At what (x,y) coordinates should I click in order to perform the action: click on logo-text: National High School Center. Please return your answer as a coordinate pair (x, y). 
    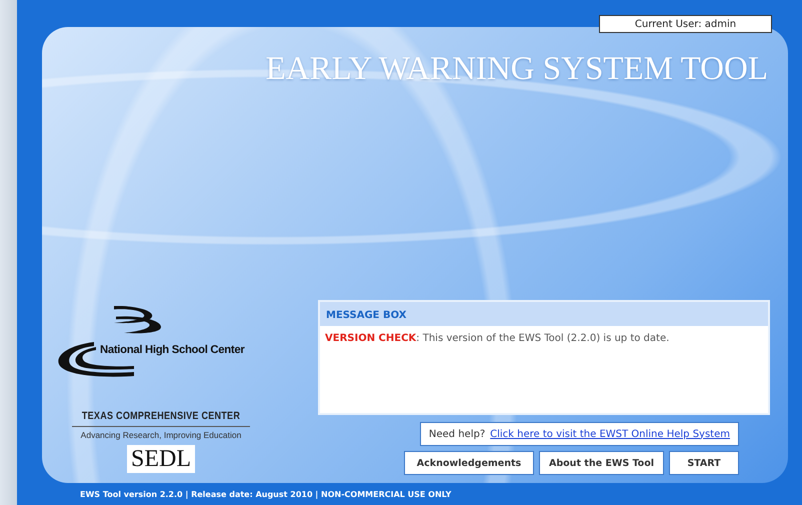
    Looking at the image, I should click on (172, 350).